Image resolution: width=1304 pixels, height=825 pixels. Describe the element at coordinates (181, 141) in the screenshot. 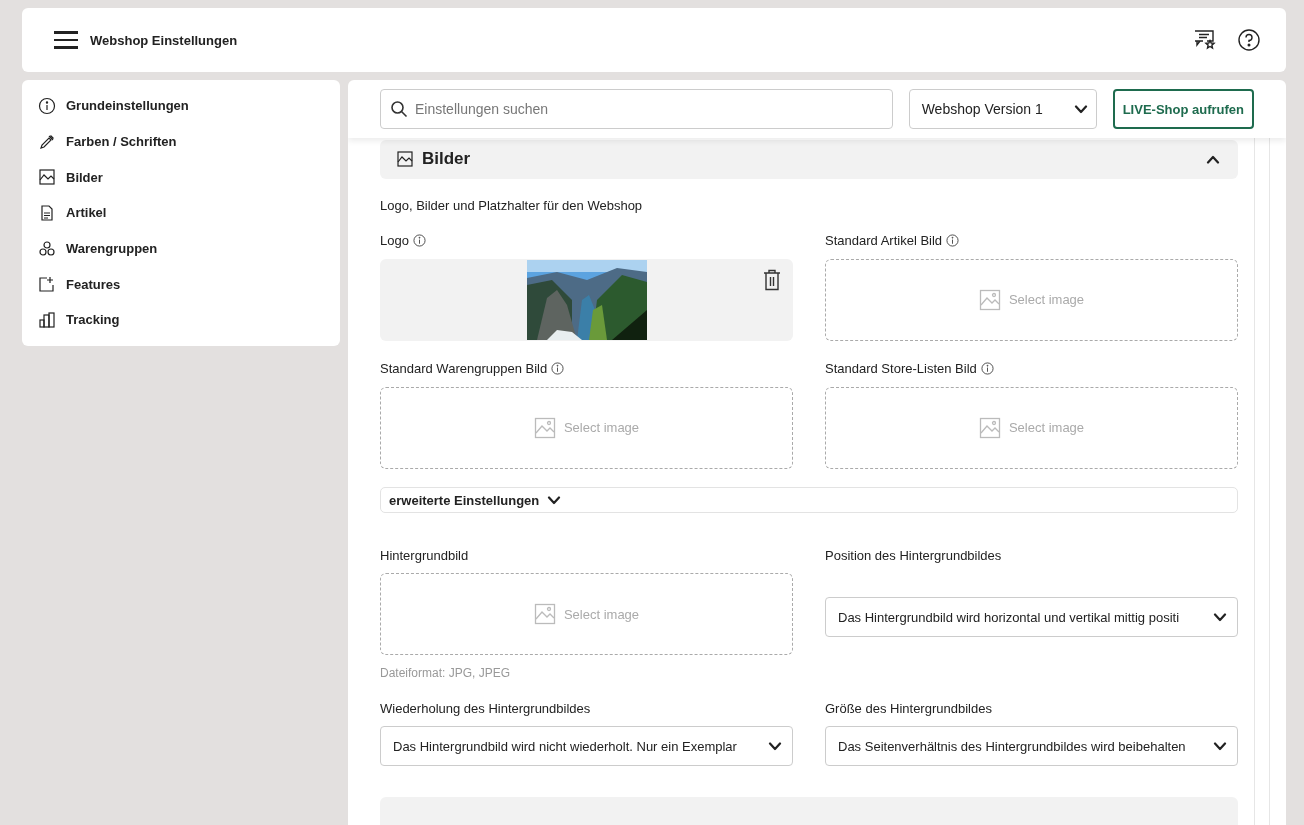

I see `sidebar-item: Farben / Schriften` at that location.